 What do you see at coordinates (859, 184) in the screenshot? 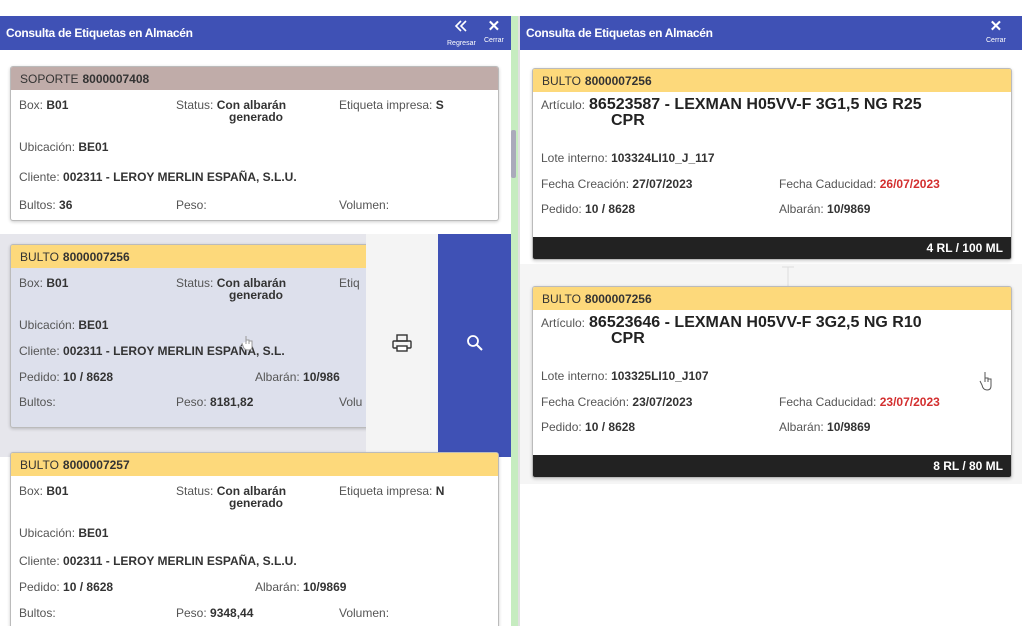
I see `expiry-row: Fecha Caducidad: 26/07/2023` at bounding box center [859, 184].